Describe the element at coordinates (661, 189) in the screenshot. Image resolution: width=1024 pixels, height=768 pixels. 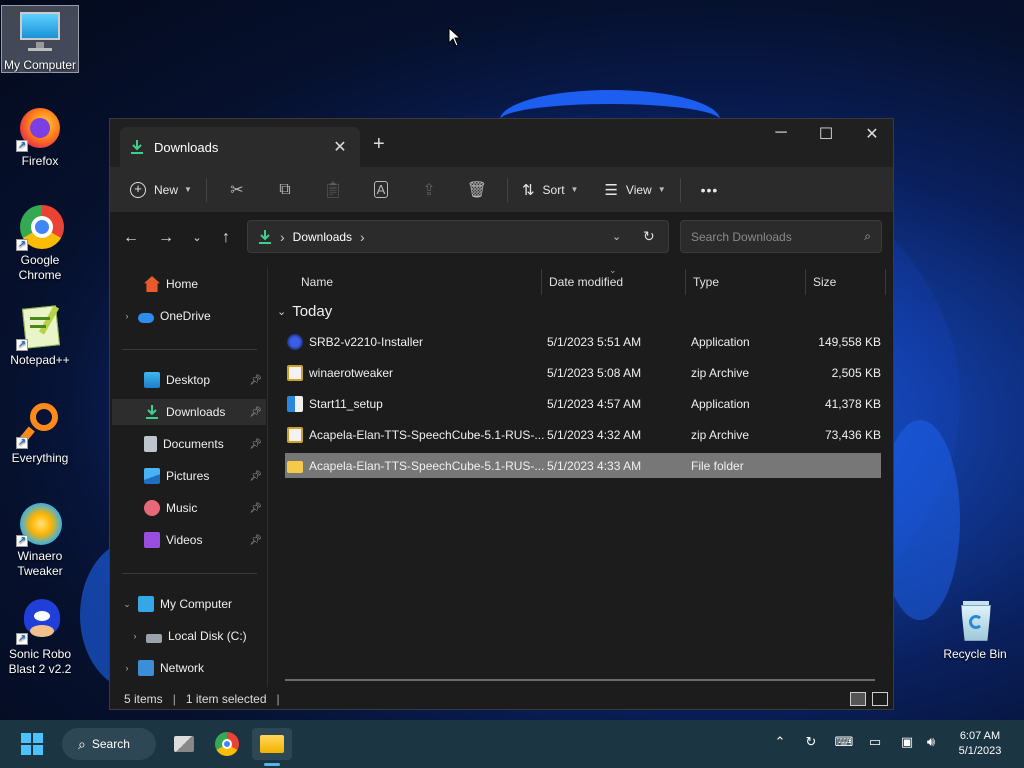
I see `chevron-down-icon: ▼` at that location.